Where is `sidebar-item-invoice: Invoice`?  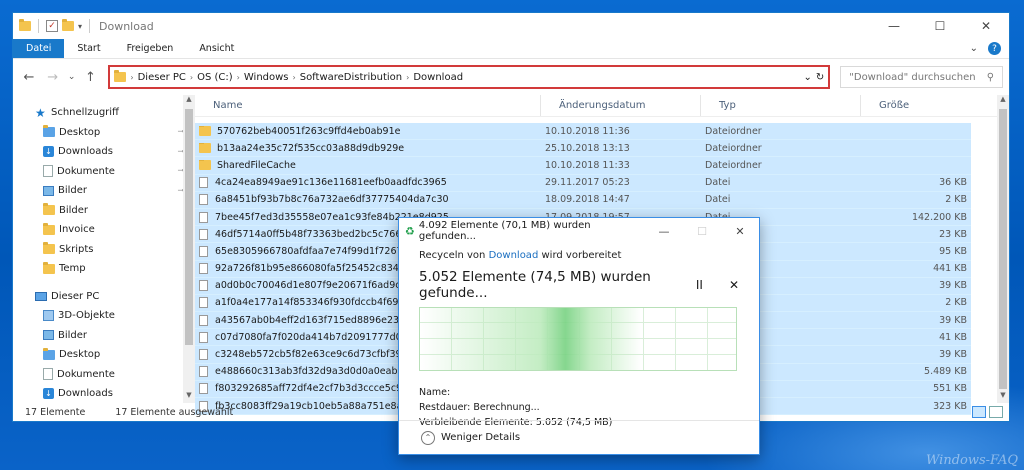 sidebar-item-invoice: Invoice is located at coordinates (104, 230).